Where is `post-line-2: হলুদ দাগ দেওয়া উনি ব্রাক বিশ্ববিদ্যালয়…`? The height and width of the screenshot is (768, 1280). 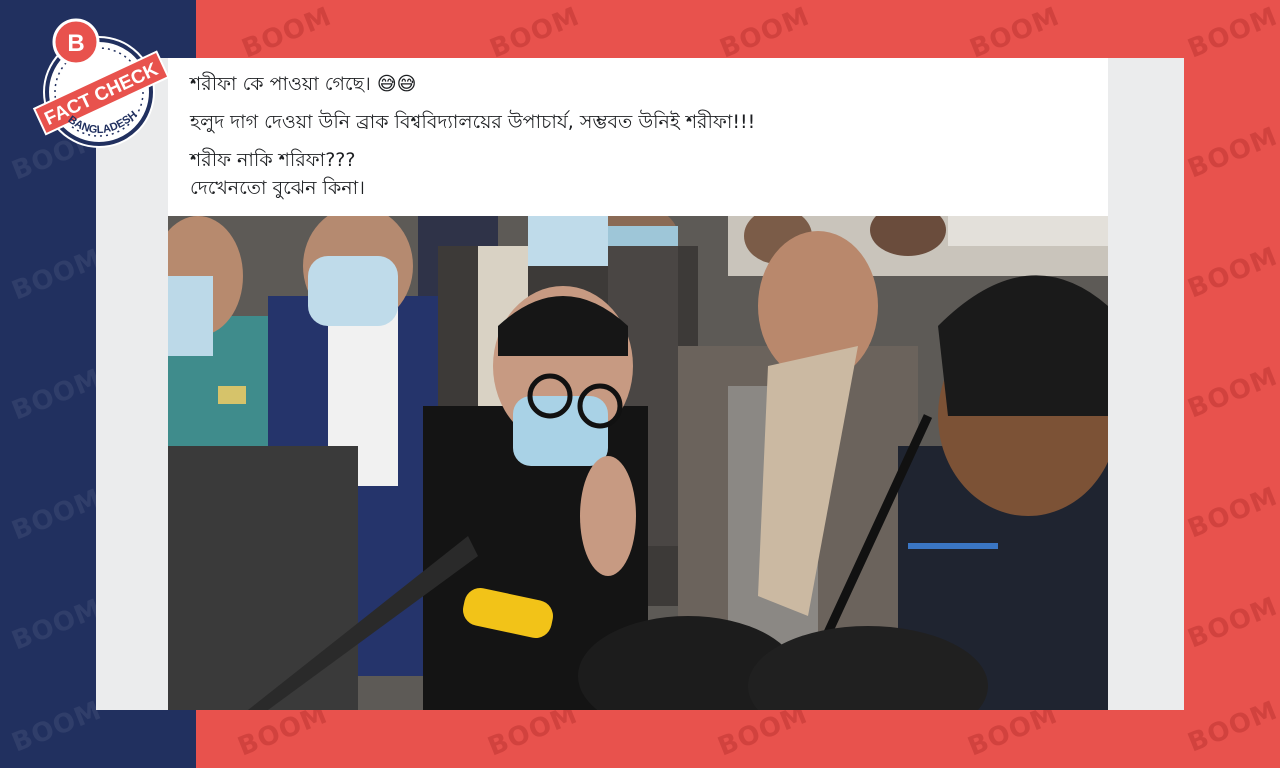
post-line-2: হলুদ দাগ দেওয়া উনি ব্রাক বিশ্ববিদ্যালয়… is located at coordinates (473, 122).